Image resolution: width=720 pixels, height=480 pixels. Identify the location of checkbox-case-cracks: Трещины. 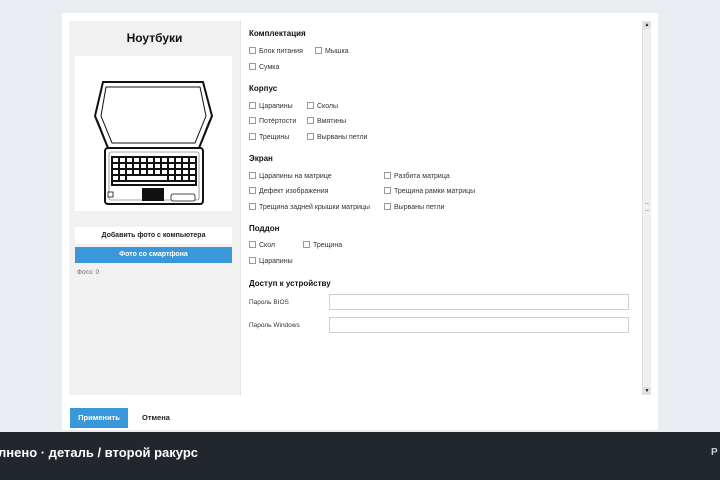
(269, 137).